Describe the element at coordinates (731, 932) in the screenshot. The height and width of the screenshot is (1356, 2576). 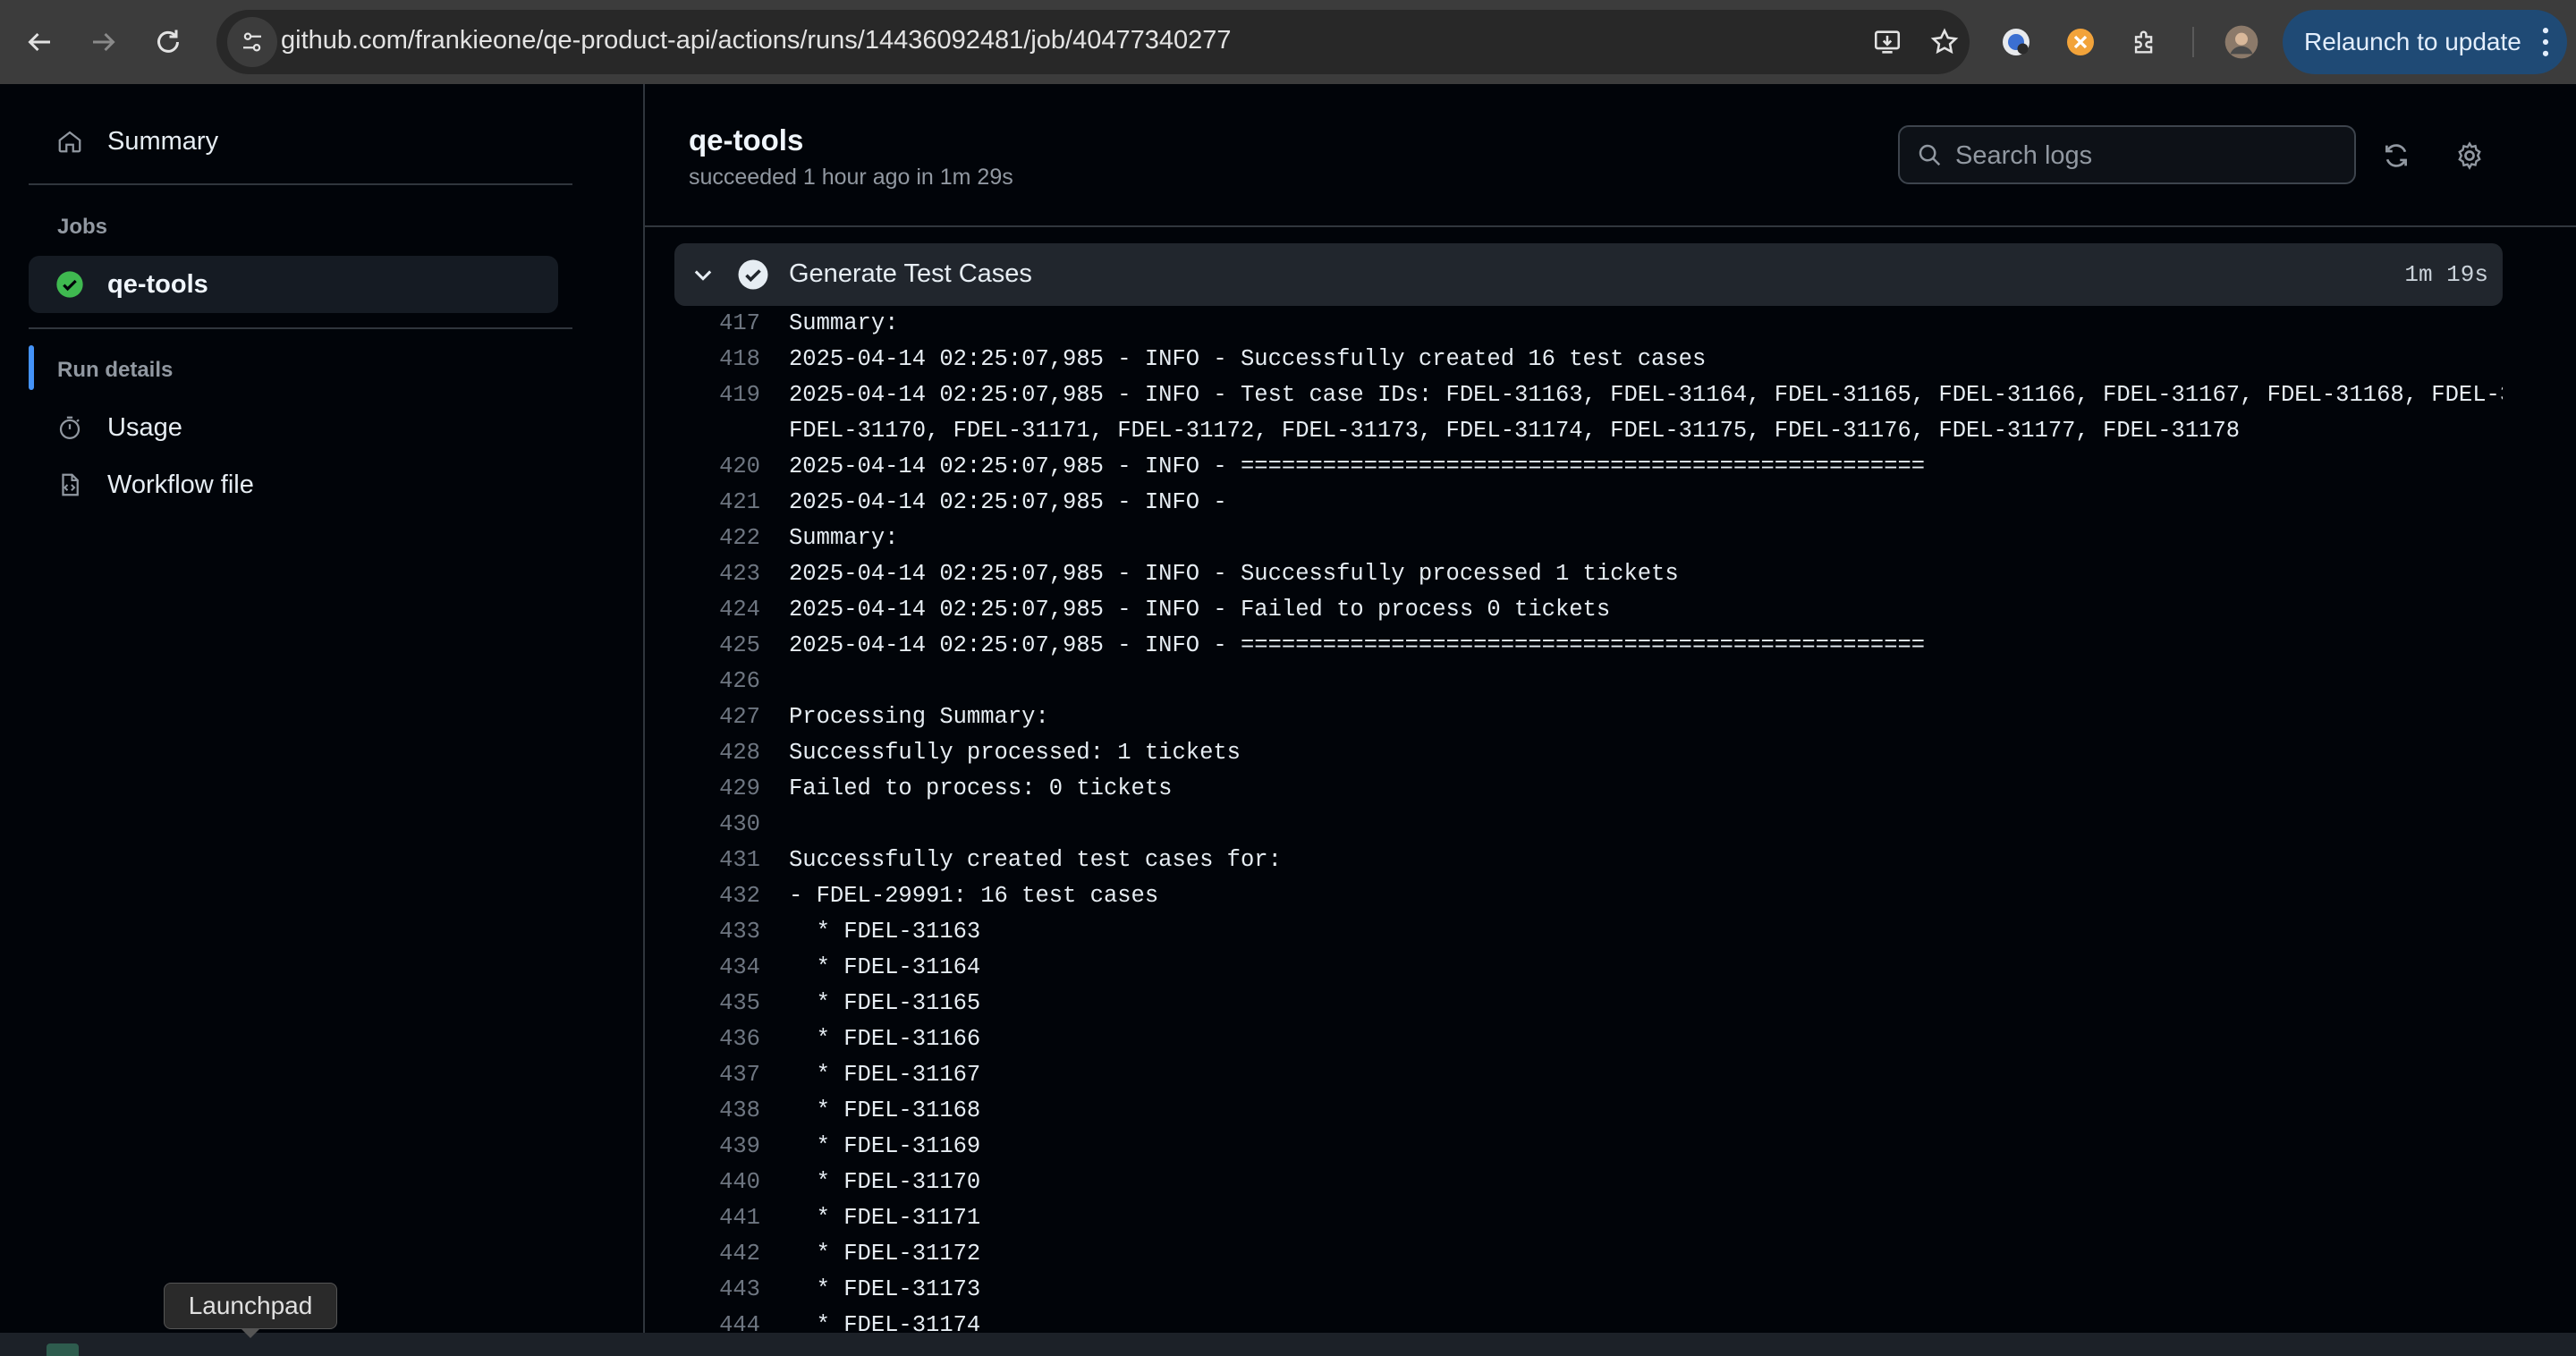
I see `log-line-number: 433` at that location.